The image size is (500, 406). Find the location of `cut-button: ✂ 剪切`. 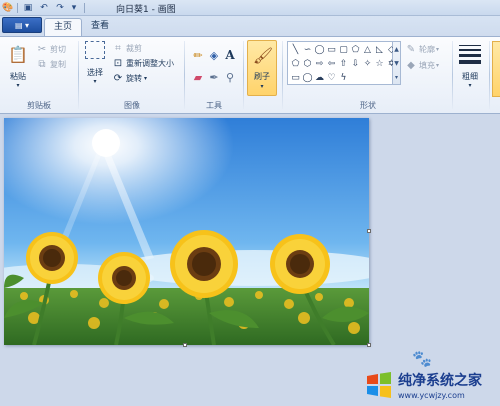

cut-button: ✂ 剪切 is located at coordinates (51, 49).